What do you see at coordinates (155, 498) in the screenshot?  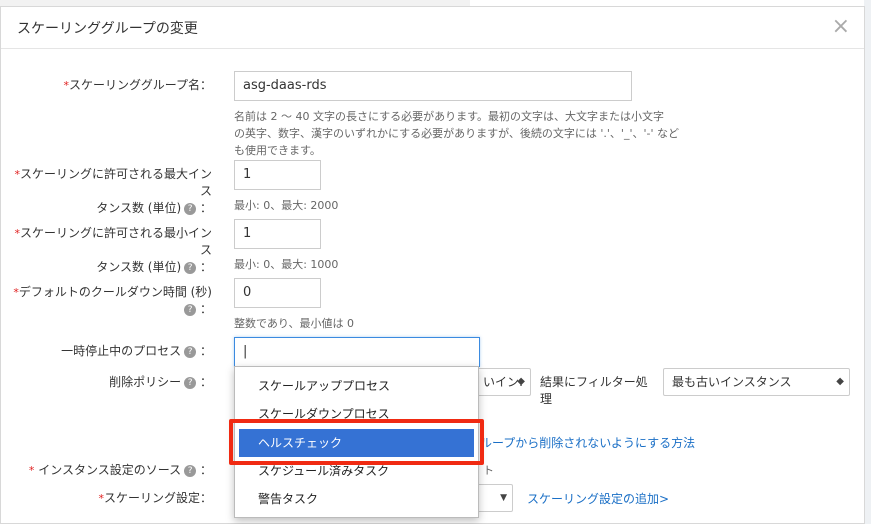 I see `scaling-config-label: *スケーリング設定：` at bounding box center [155, 498].